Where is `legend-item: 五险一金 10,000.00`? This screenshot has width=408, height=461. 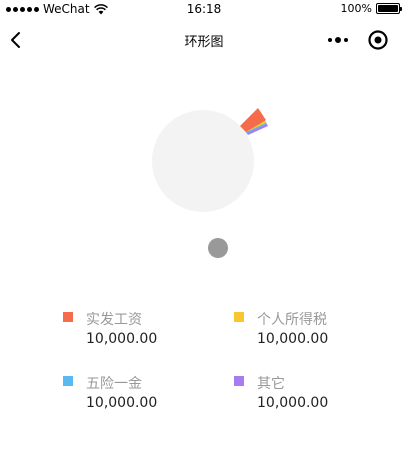
legend-item: 五险一金 10,000.00 is located at coordinates (143, 395).